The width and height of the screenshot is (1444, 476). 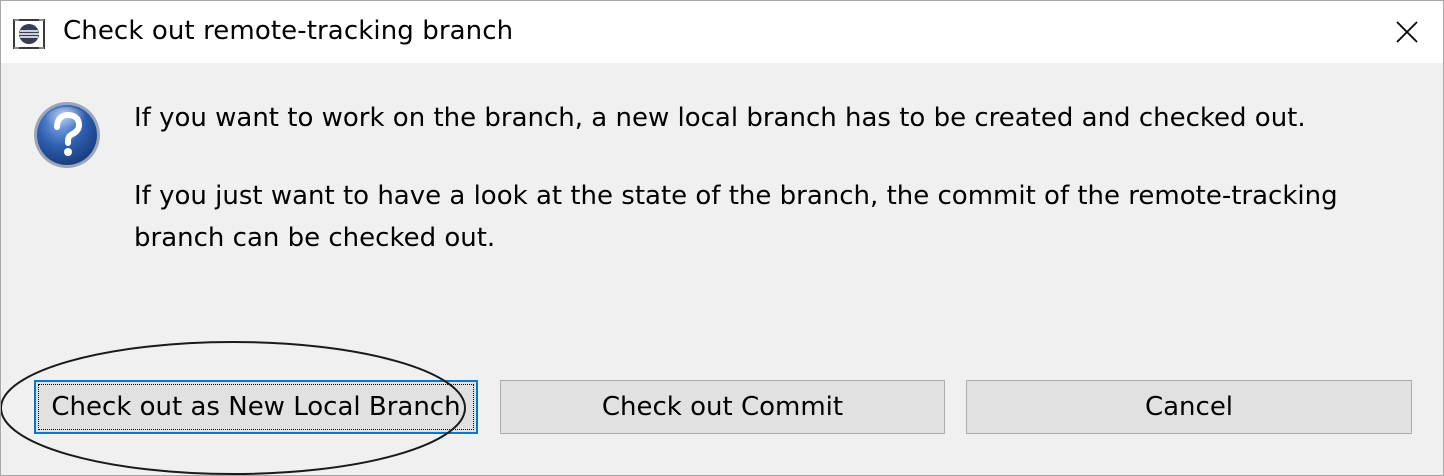 I want to click on close-icon, so click(x=1407, y=32).